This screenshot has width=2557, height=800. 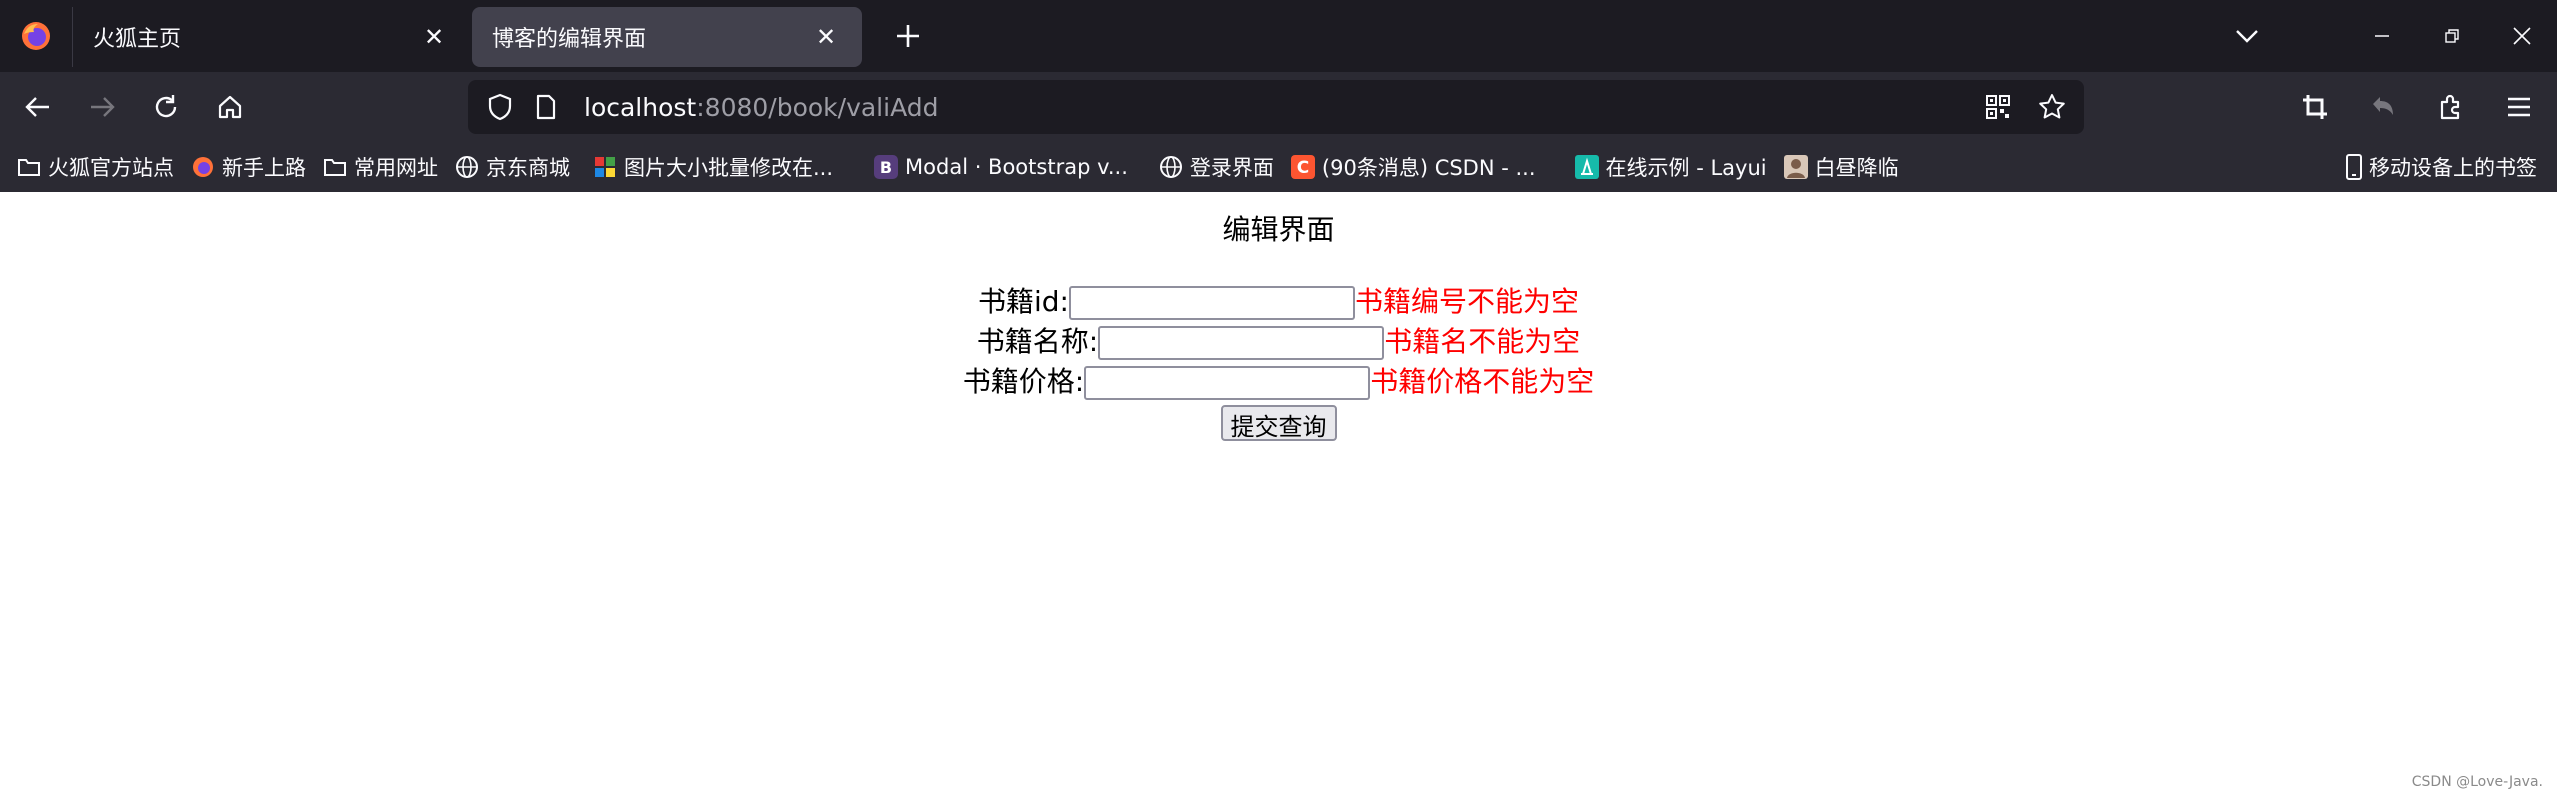 I want to click on close-window-button, so click(x=2522, y=36).